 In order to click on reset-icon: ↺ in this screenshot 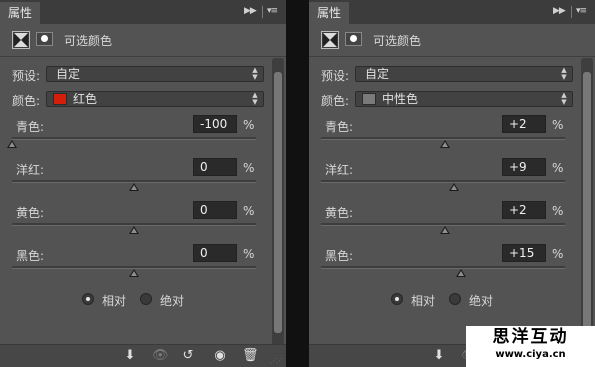, I will do `click(188, 356)`.